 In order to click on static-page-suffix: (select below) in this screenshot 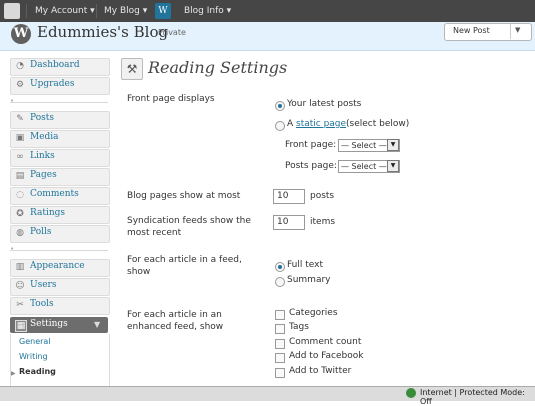, I will do `click(377, 124)`.